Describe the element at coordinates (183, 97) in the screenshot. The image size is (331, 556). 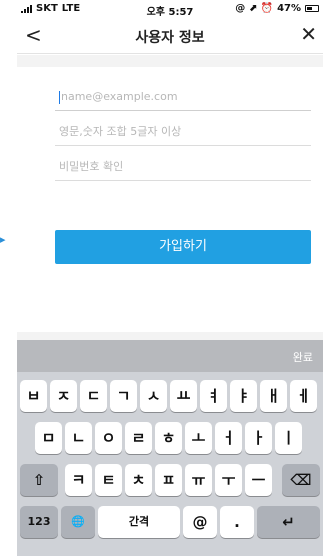
I see `email-field: name@example.com` at that location.